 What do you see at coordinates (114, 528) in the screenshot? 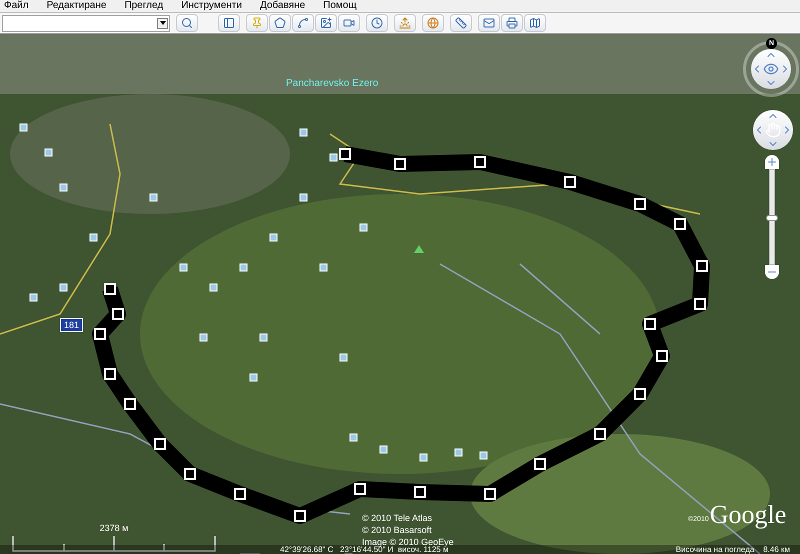
I see `scale-label: 2378 м` at bounding box center [114, 528].